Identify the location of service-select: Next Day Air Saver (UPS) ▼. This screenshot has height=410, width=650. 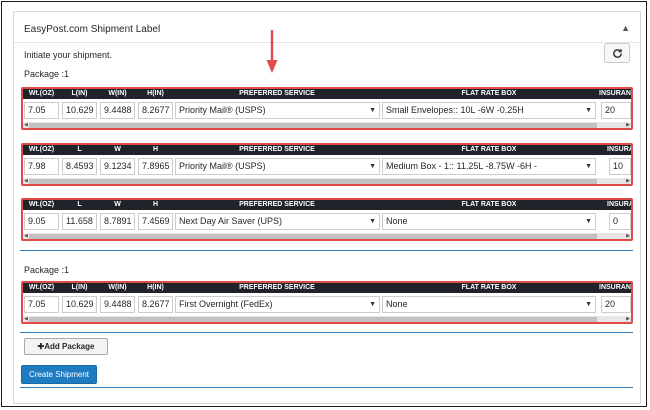
(277, 221).